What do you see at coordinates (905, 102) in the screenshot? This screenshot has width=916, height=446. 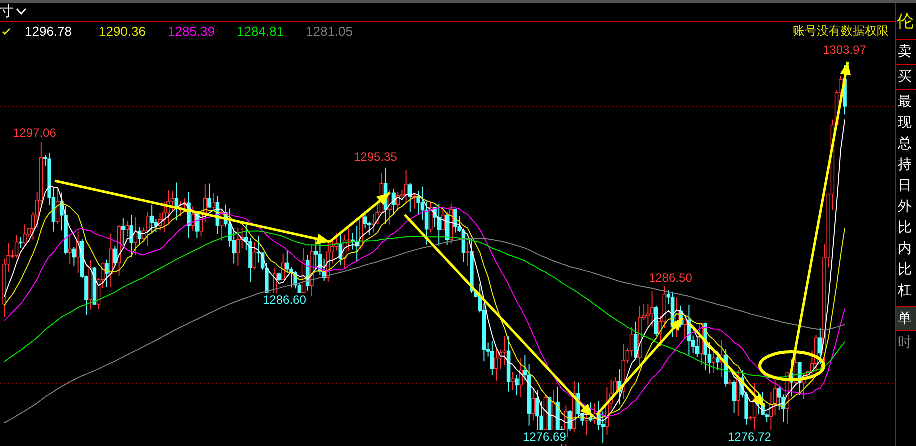 I see `stat-label: 最` at bounding box center [905, 102].